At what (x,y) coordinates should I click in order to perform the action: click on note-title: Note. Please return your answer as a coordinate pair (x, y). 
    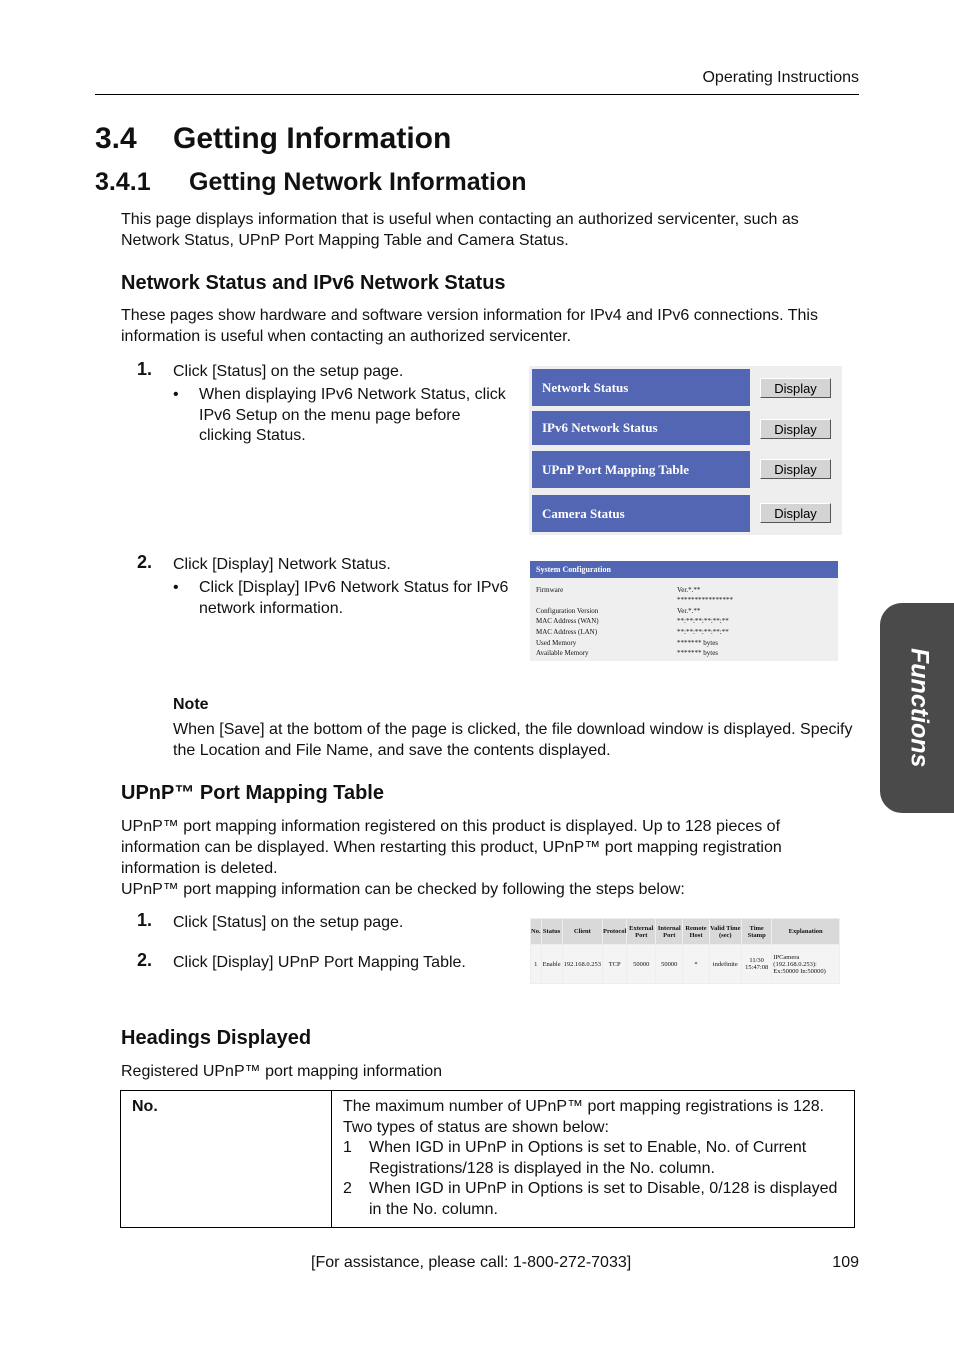
    Looking at the image, I should click on (191, 704).